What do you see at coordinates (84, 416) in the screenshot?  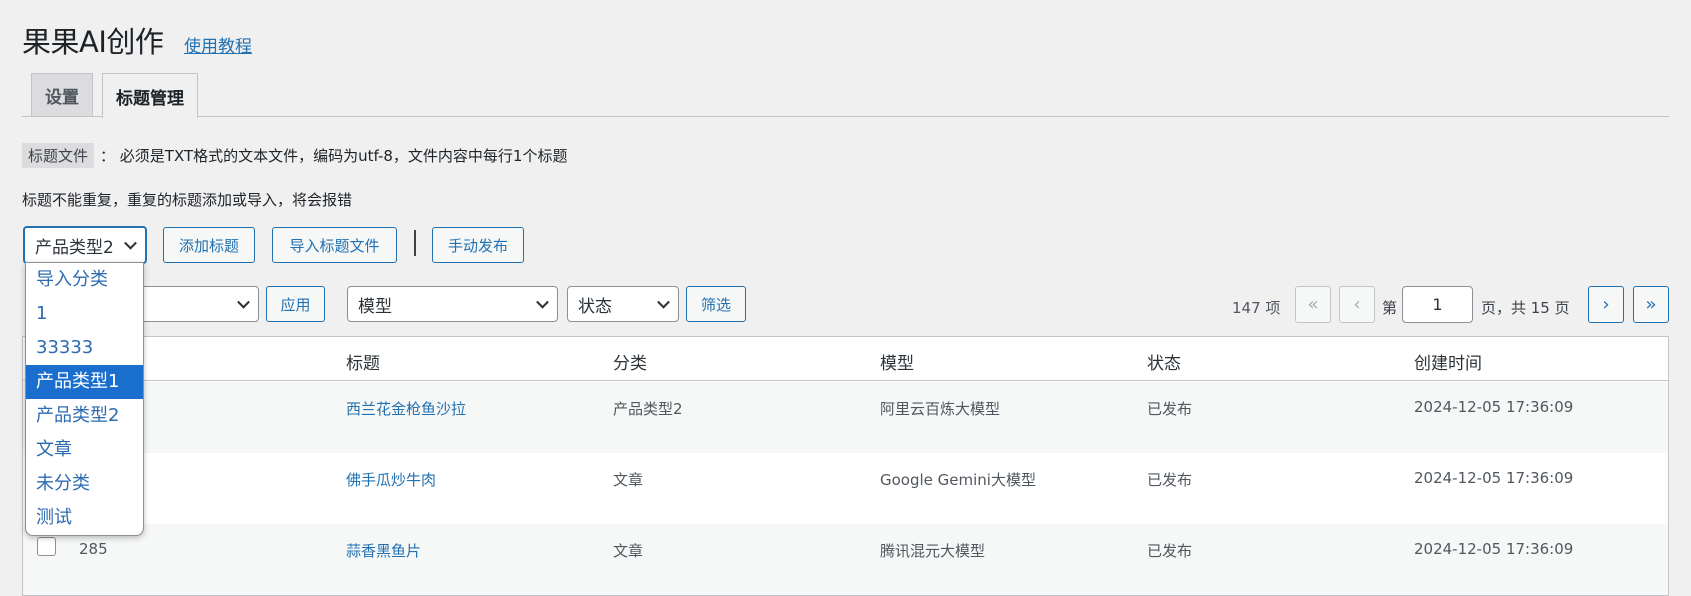 I see `dropdown-option: 产品类型2` at bounding box center [84, 416].